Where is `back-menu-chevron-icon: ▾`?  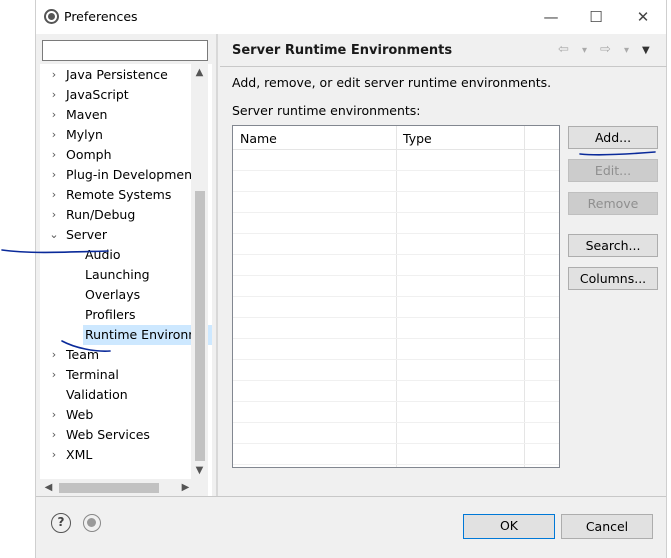 back-menu-chevron-icon: ▾ is located at coordinates (584, 50).